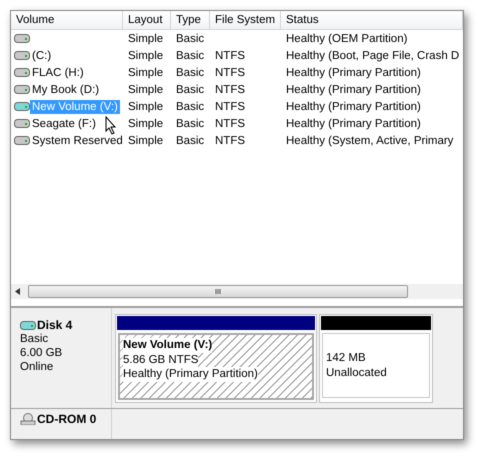 The width and height of the screenshot is (479, 457). Describe the element at coordinates (160, 359) in the screenshot. I see `partition-size: 5.86 GB NTFS` at that location.